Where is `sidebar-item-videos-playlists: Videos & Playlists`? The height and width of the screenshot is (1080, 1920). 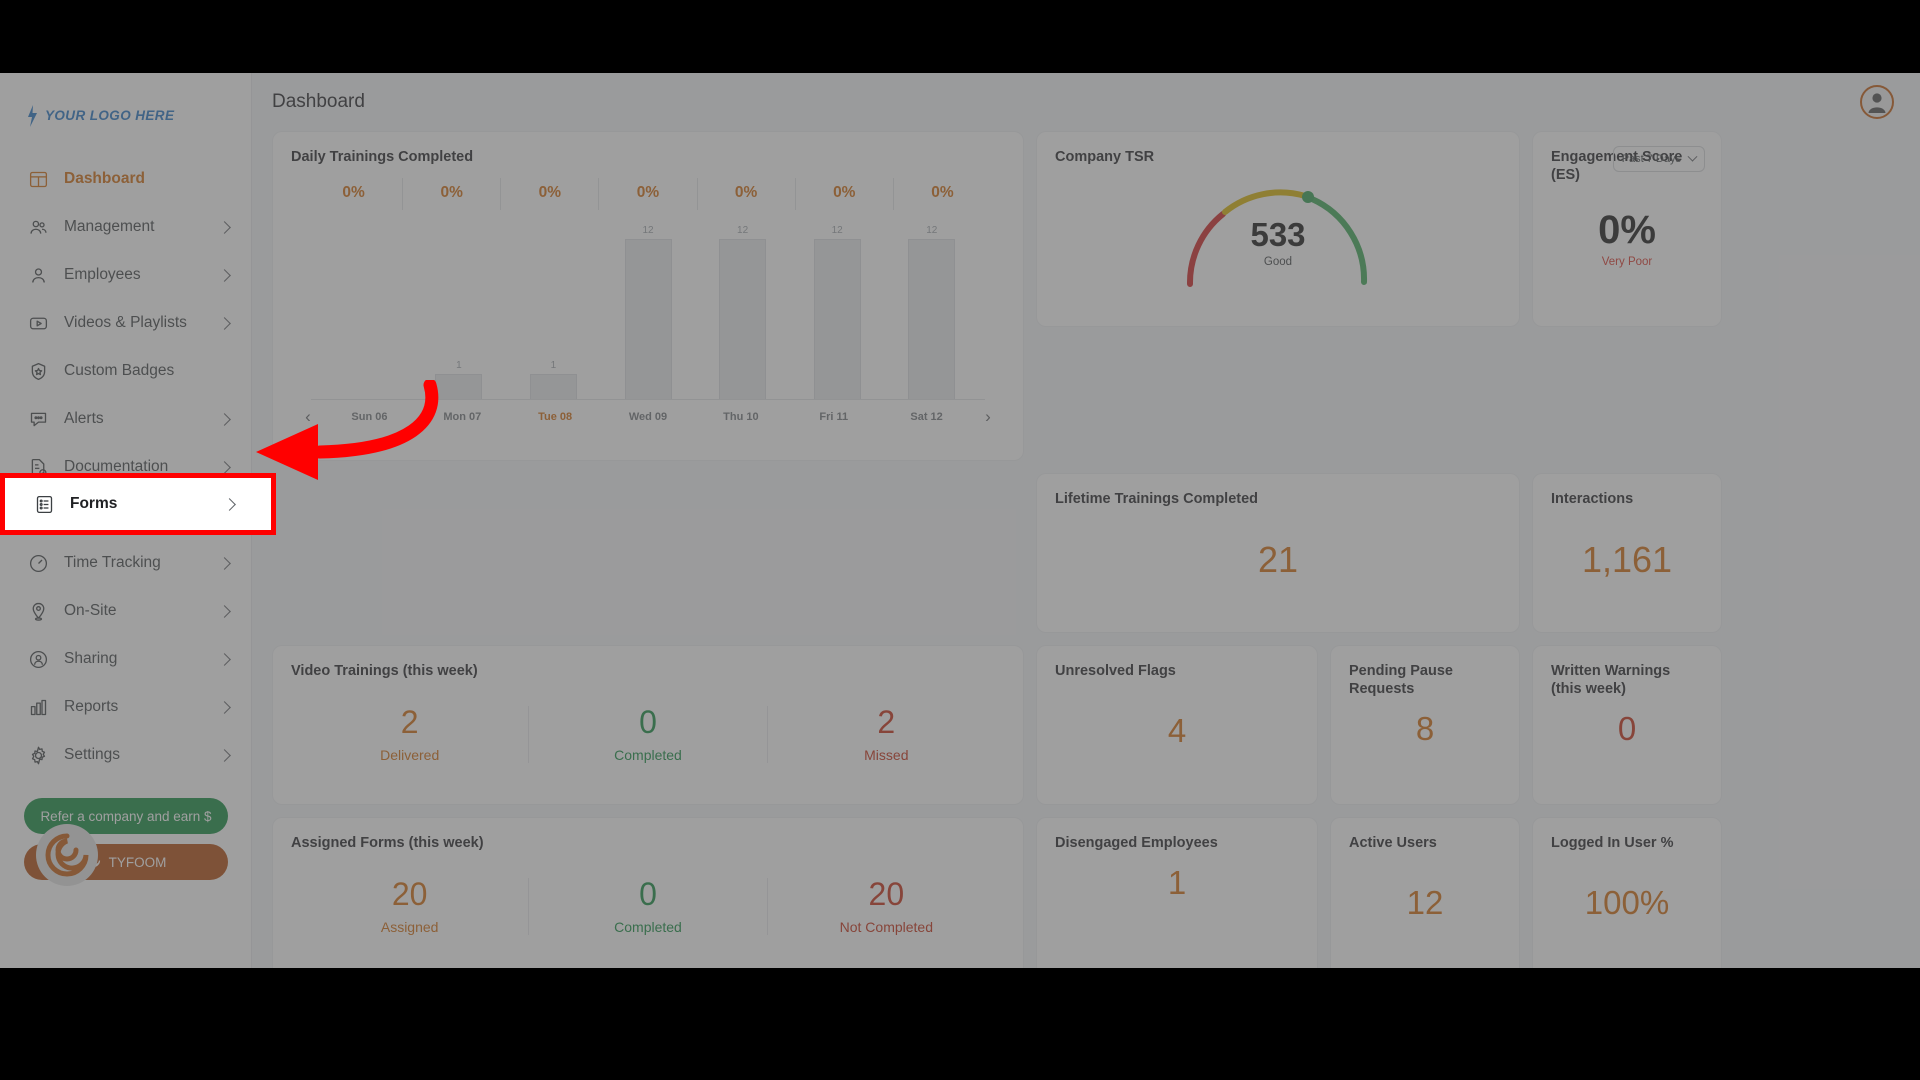 sidebar-item-videos-playlists: Videos & Playlists is located at coordinates (125, 323).